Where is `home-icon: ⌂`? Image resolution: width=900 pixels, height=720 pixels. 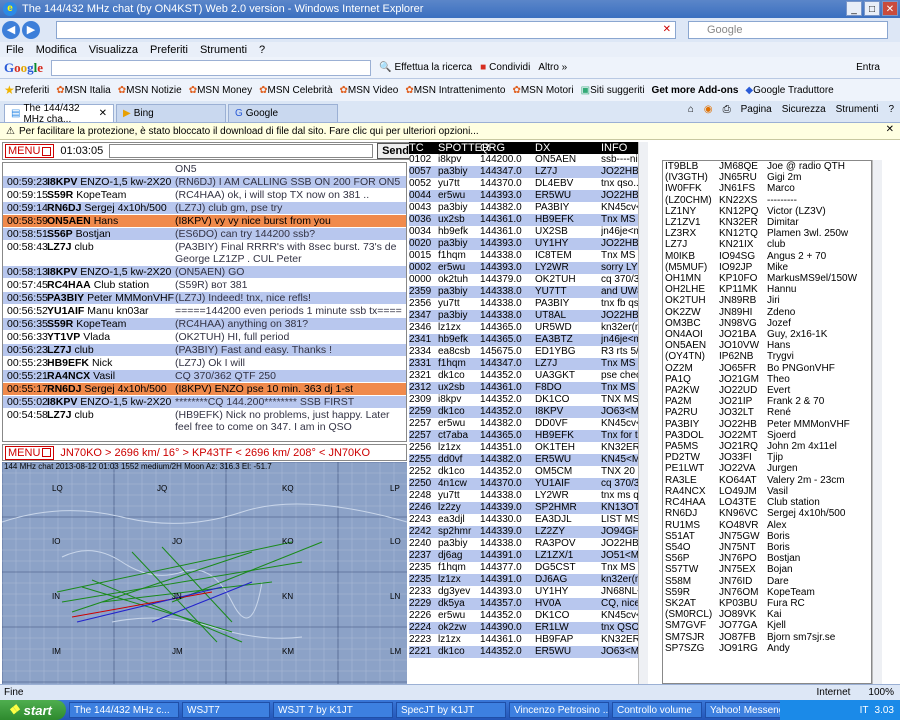 home-icon: ⌂ is located at coordinates (691, 109).